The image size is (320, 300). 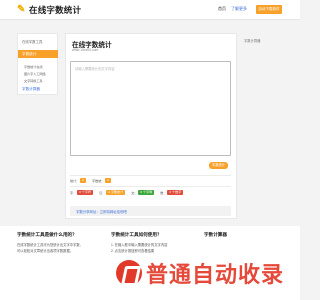 I want to click on site-logo: ✎ 在线字数统计, so click(x=49, y=9).